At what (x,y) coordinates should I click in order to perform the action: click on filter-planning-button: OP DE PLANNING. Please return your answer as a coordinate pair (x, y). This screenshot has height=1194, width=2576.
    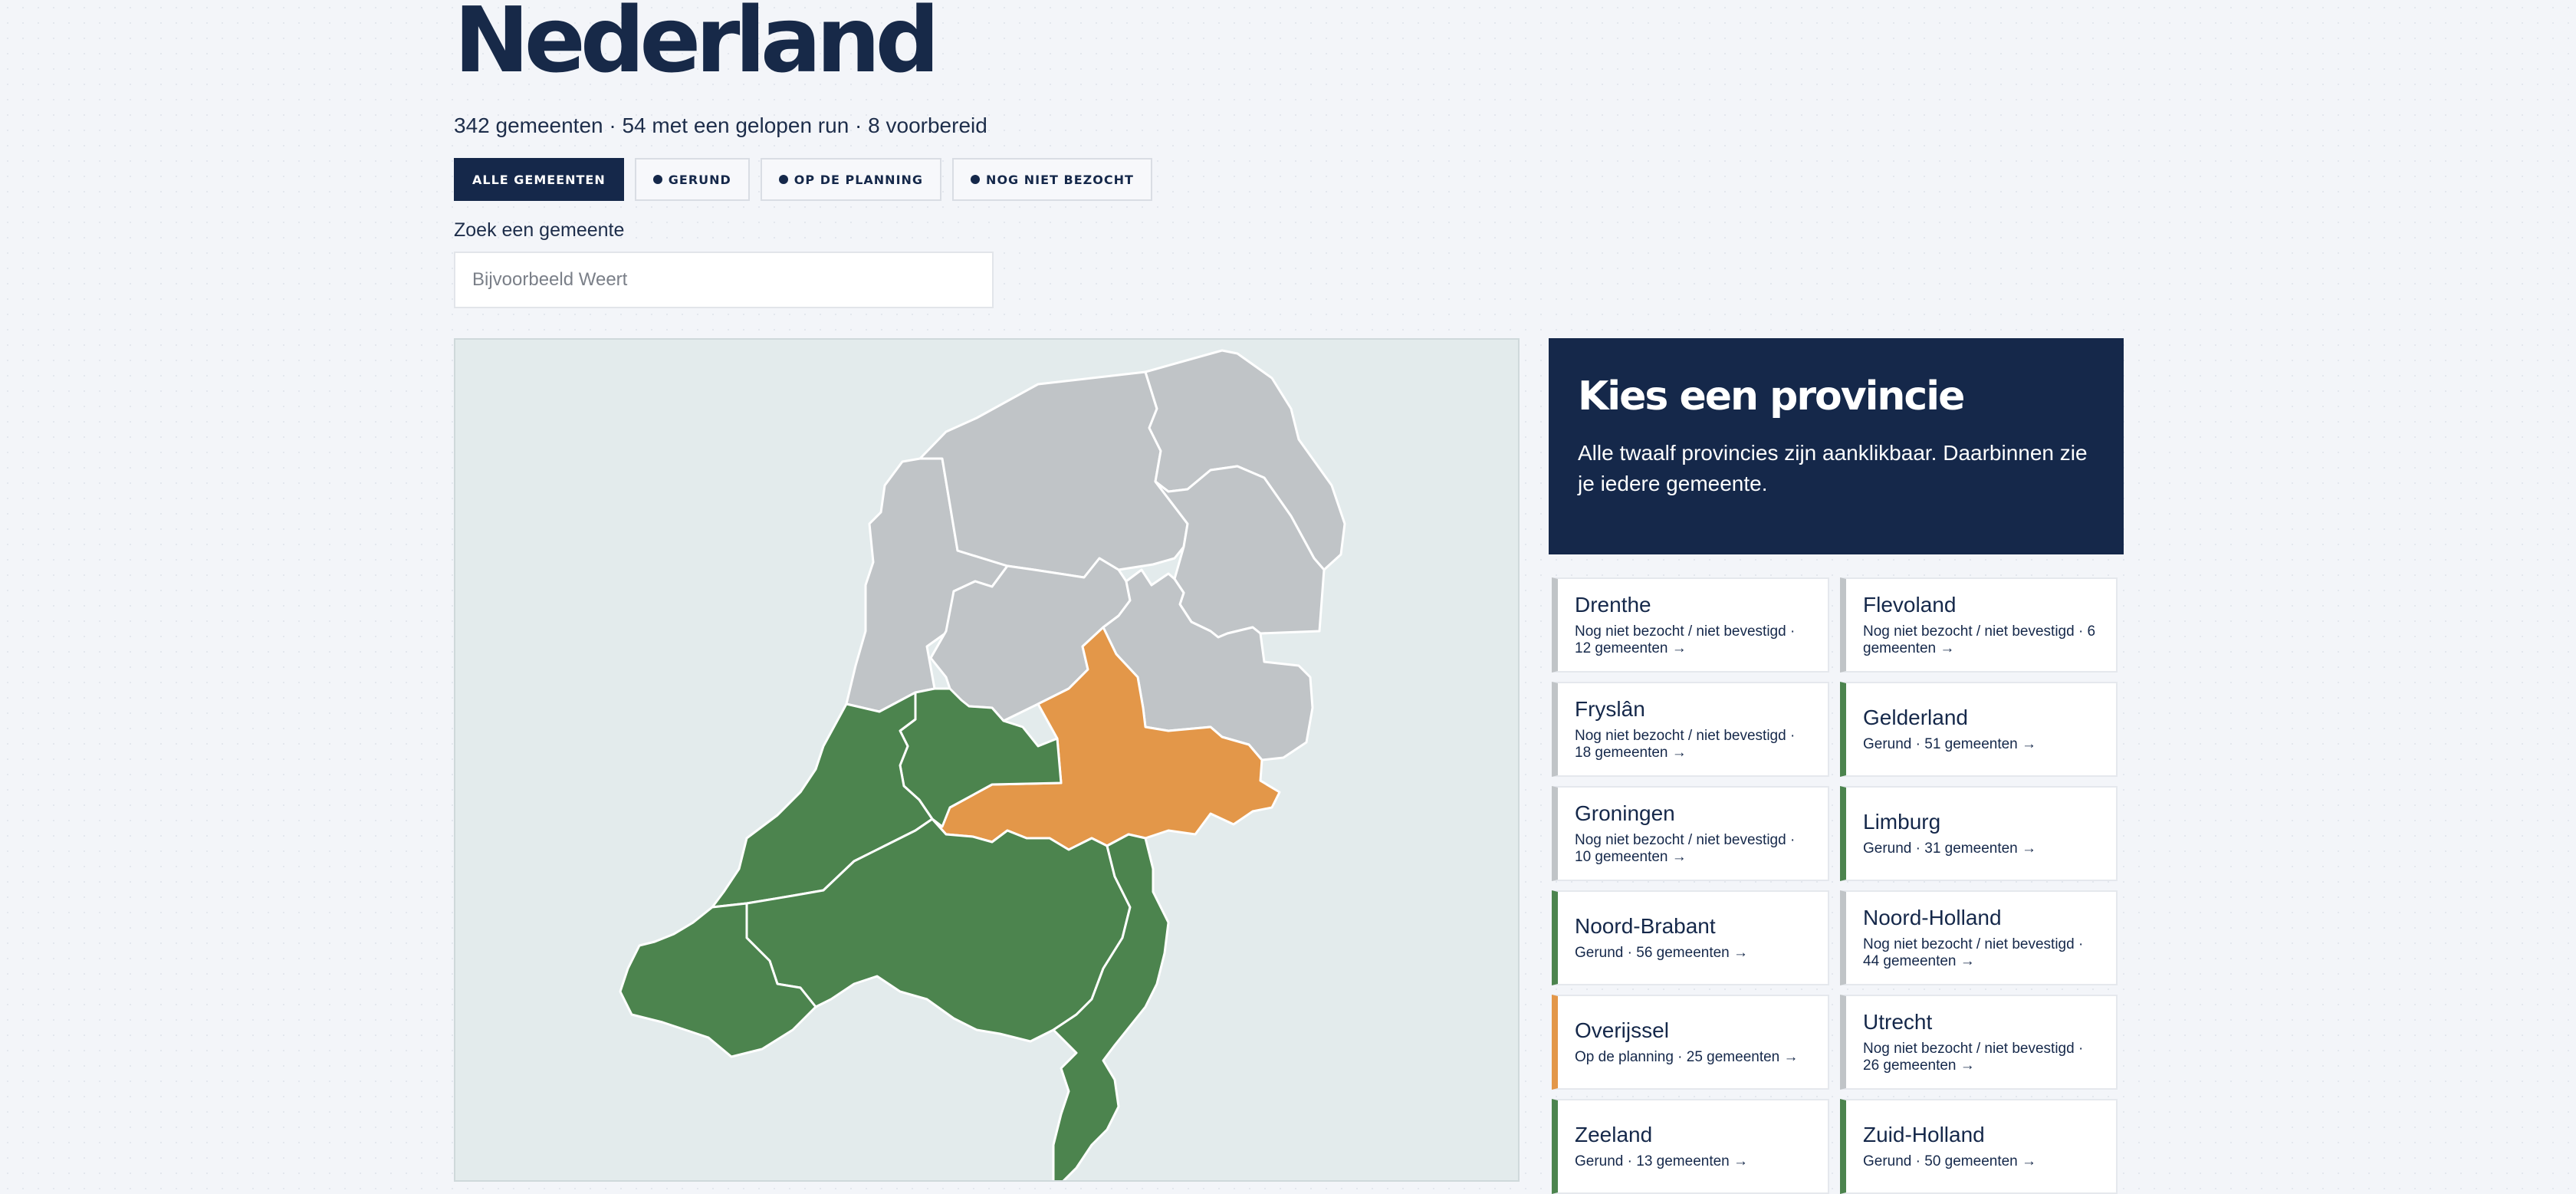
    Looking at the image, I should click on (851, 179).